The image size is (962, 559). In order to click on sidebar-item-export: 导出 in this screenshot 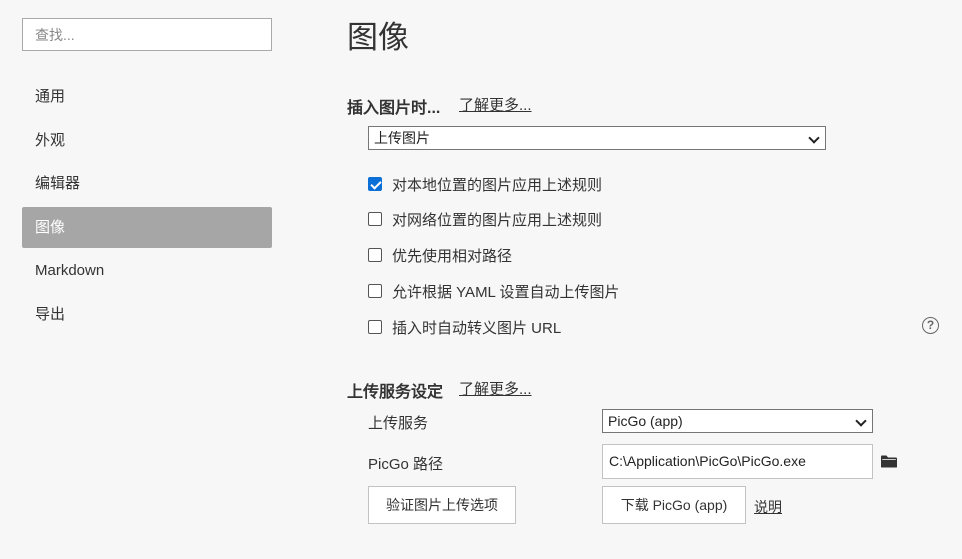, I will do `click(147, 314)`.